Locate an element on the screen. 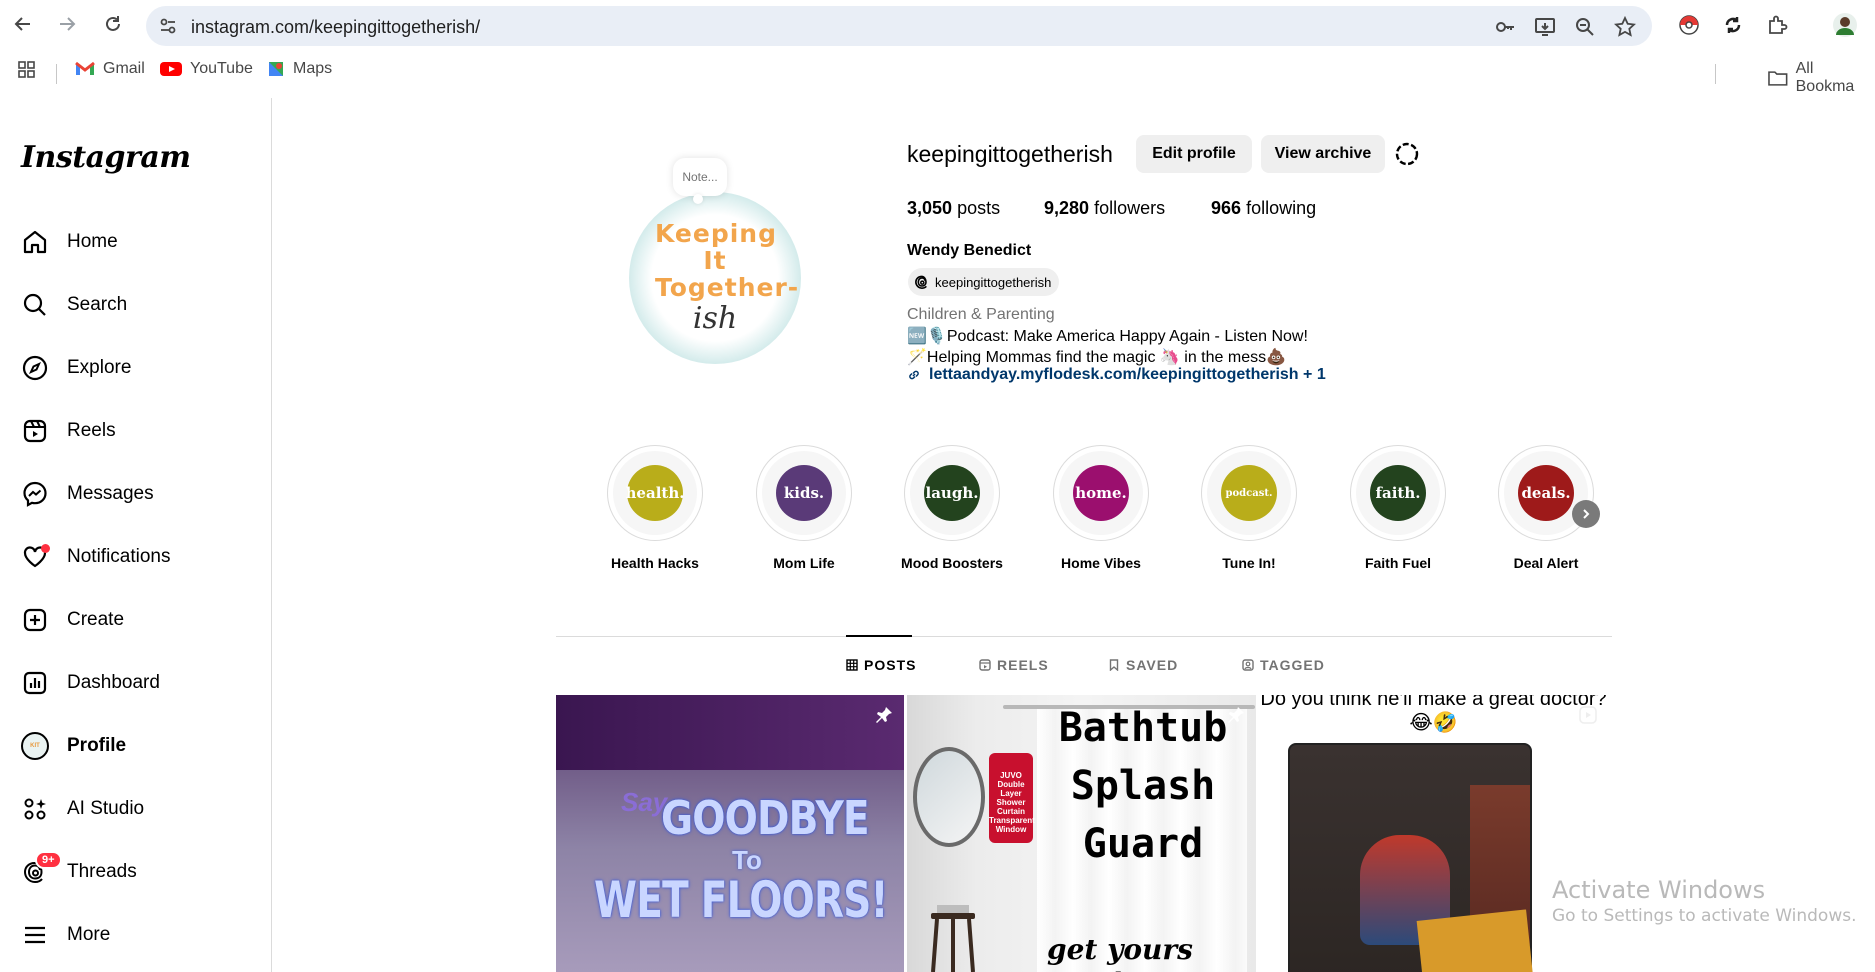  reload-icon is located at coordinates (113, 23).